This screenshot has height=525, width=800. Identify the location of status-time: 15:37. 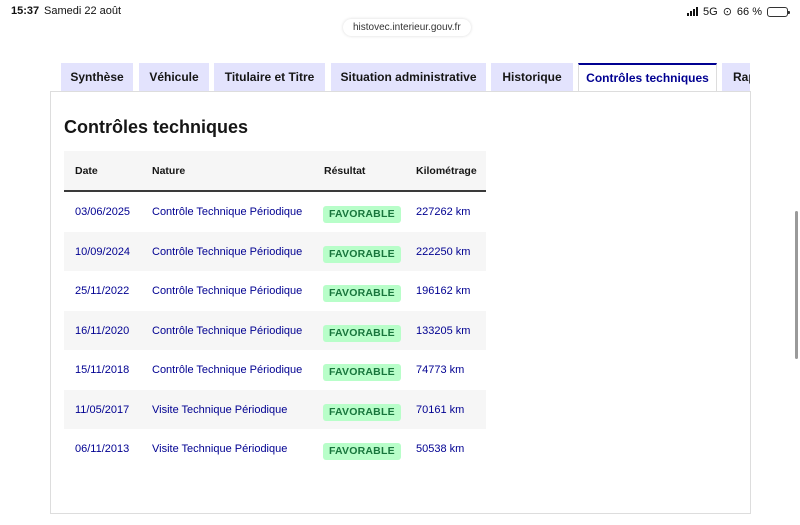
(25, 11).